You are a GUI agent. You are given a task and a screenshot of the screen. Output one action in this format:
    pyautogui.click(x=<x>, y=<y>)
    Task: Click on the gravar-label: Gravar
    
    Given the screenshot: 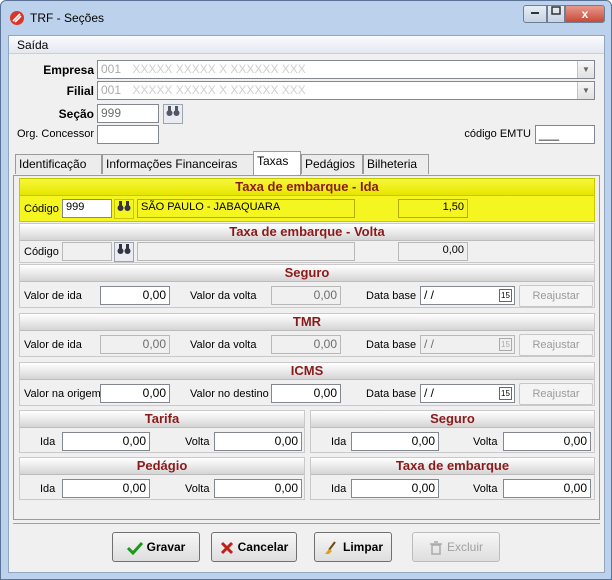 What is the action you would take?
    pyautogui.click(x=166, y=547)
    